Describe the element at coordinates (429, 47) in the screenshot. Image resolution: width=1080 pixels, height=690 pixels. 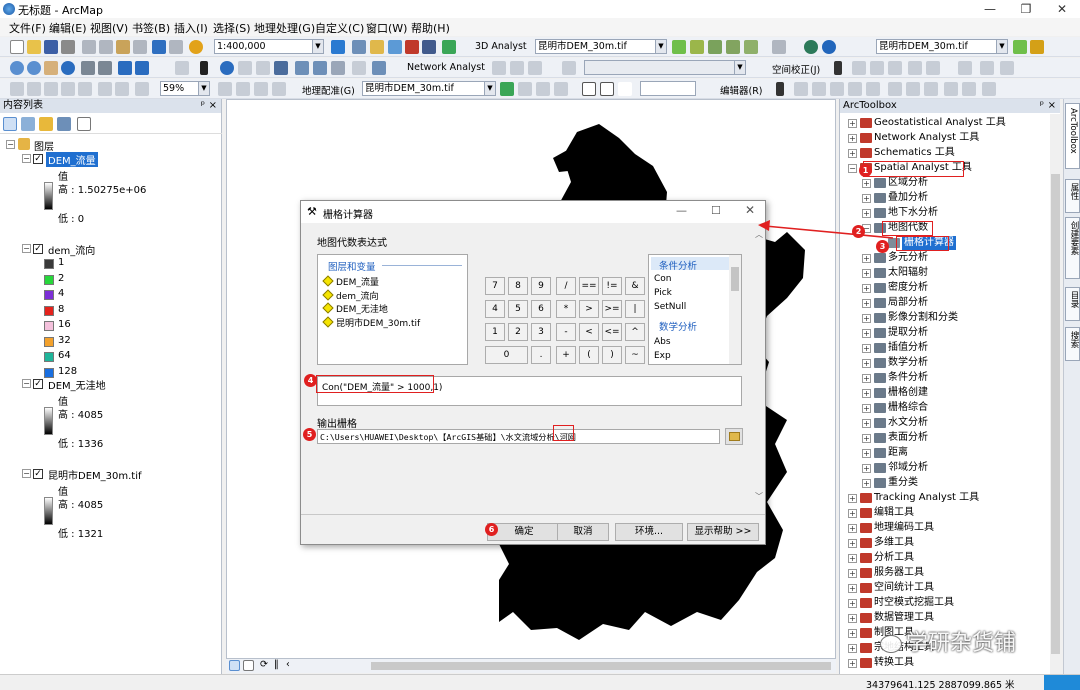
I see `python-window-icon` at that location.